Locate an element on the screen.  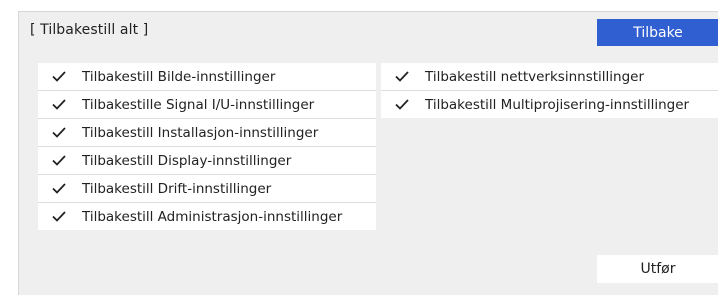
execute-button: Utfør is located at coordinates (657, 269).